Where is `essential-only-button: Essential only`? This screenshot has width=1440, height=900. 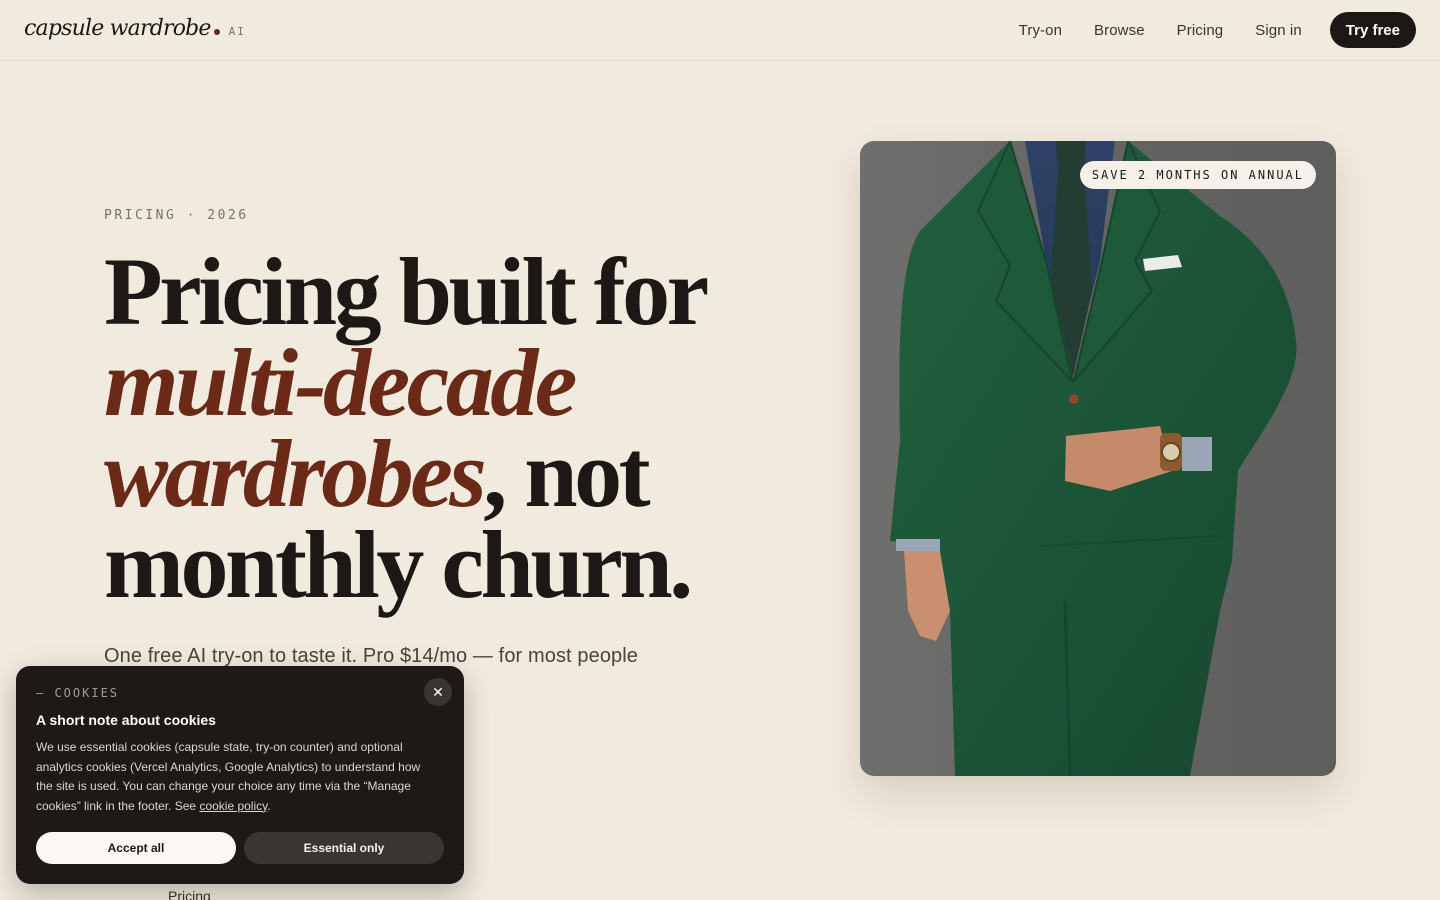
essential-only-button: Essential only is located at coordinates (344, 848).